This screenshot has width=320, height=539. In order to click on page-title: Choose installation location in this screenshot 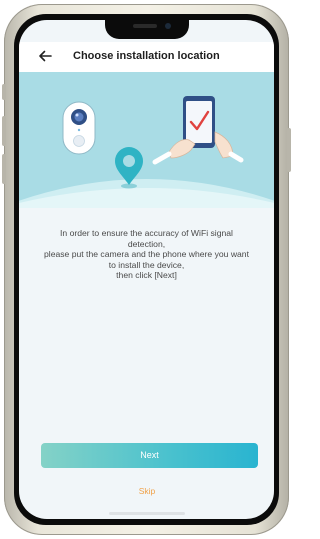, I will do `click(146, 56)`.